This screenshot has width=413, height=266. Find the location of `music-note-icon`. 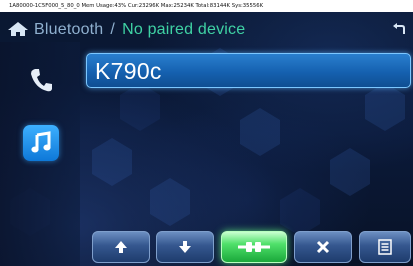

music-note-icon is located at coordinates (41, 142).